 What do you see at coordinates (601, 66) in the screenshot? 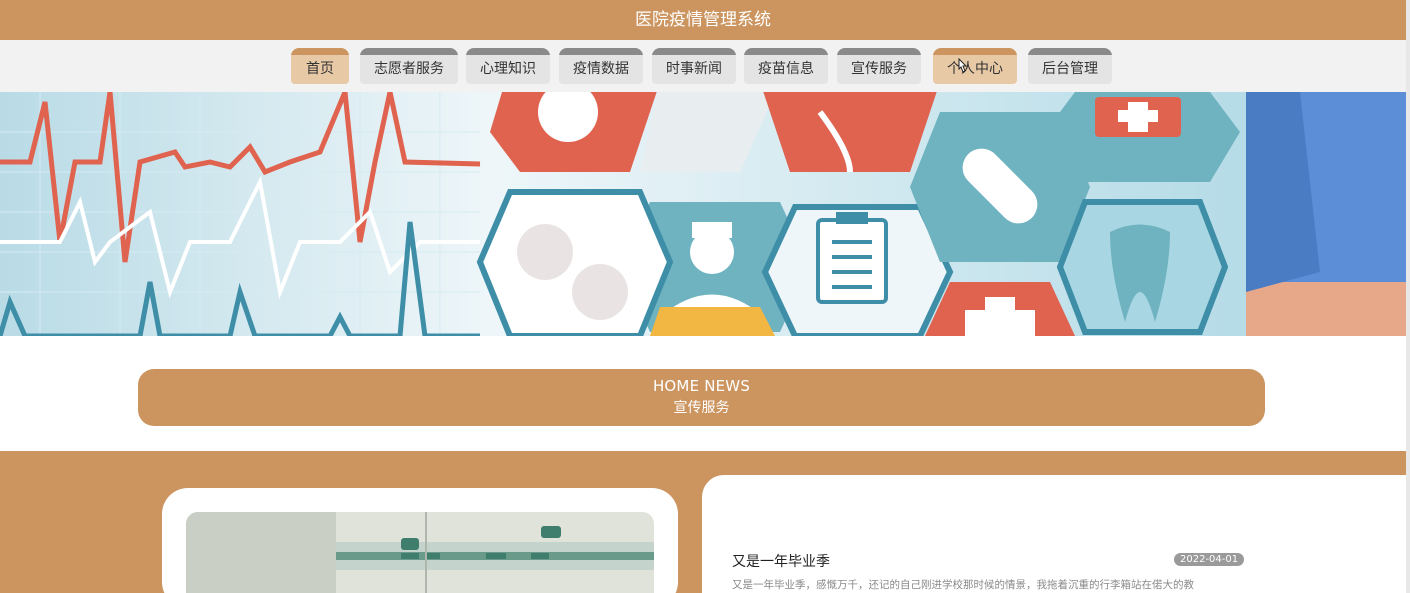
I see `nav-item-epidemic-data: 疫情数据` at bounding box center [601, 66].